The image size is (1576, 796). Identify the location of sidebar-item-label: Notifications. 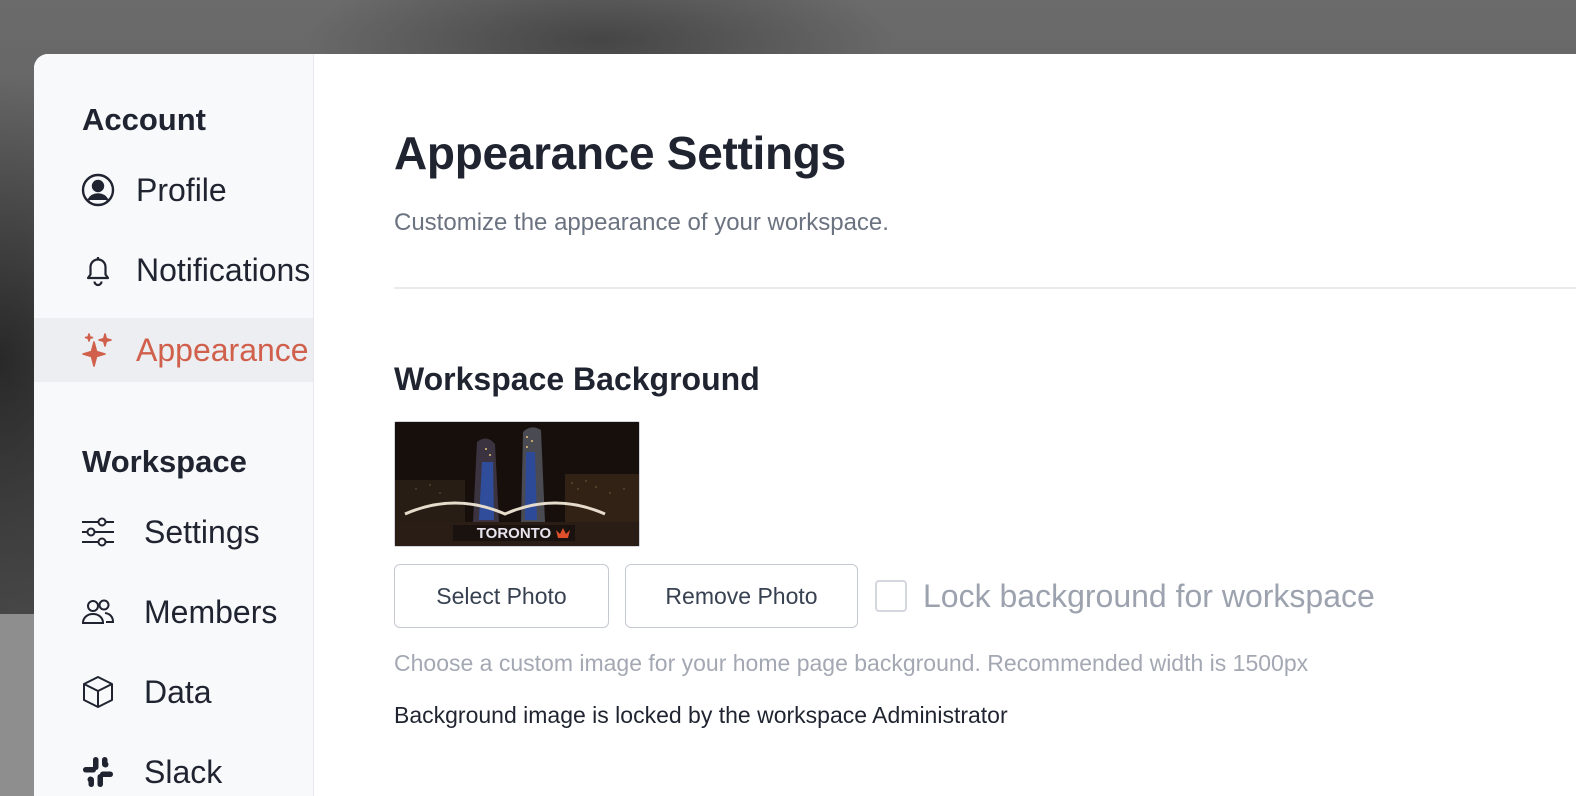
(223, 269).